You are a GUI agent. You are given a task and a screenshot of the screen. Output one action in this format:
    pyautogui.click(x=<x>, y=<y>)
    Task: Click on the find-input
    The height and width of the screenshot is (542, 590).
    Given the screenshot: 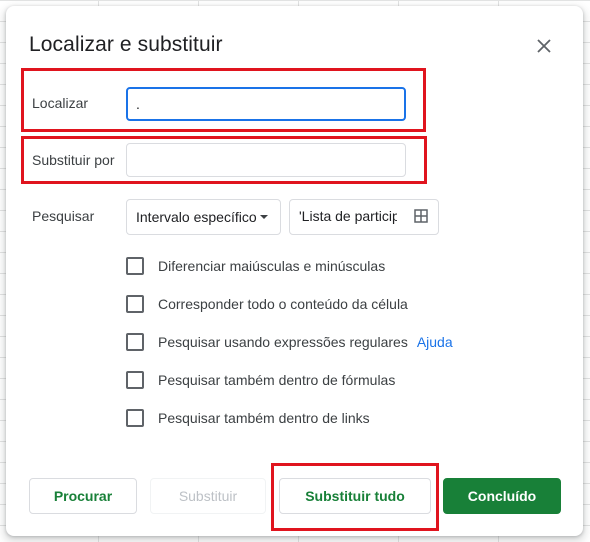 What is the action you would take?
    pyautogui.click(x=266, y=104)
    